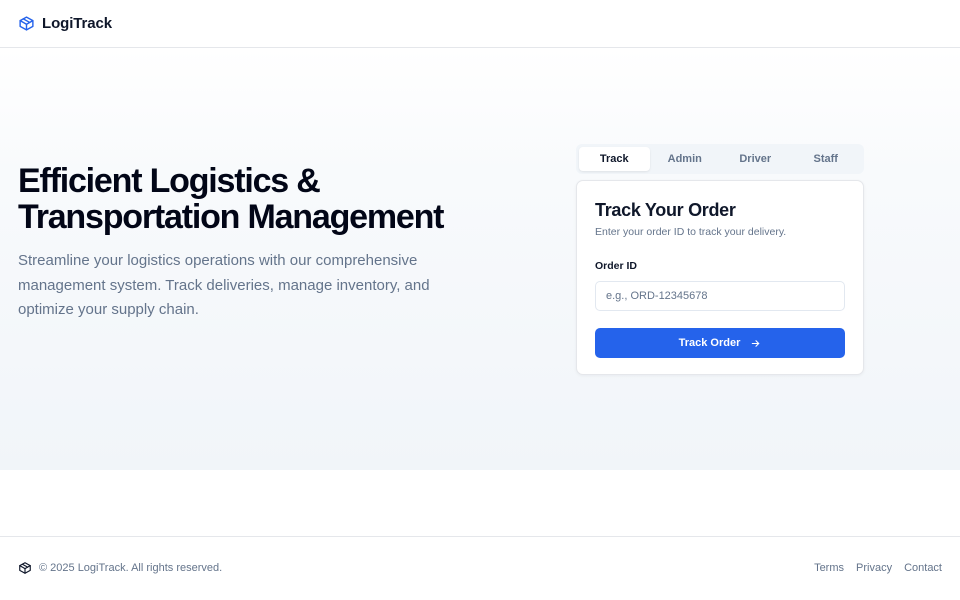 This screenshot has height=600, width=960. What do you see at coordinates (874, 568) in the screenshot?
I see `footer-link-privacy: Privacy` at bounding box center [874, 568].